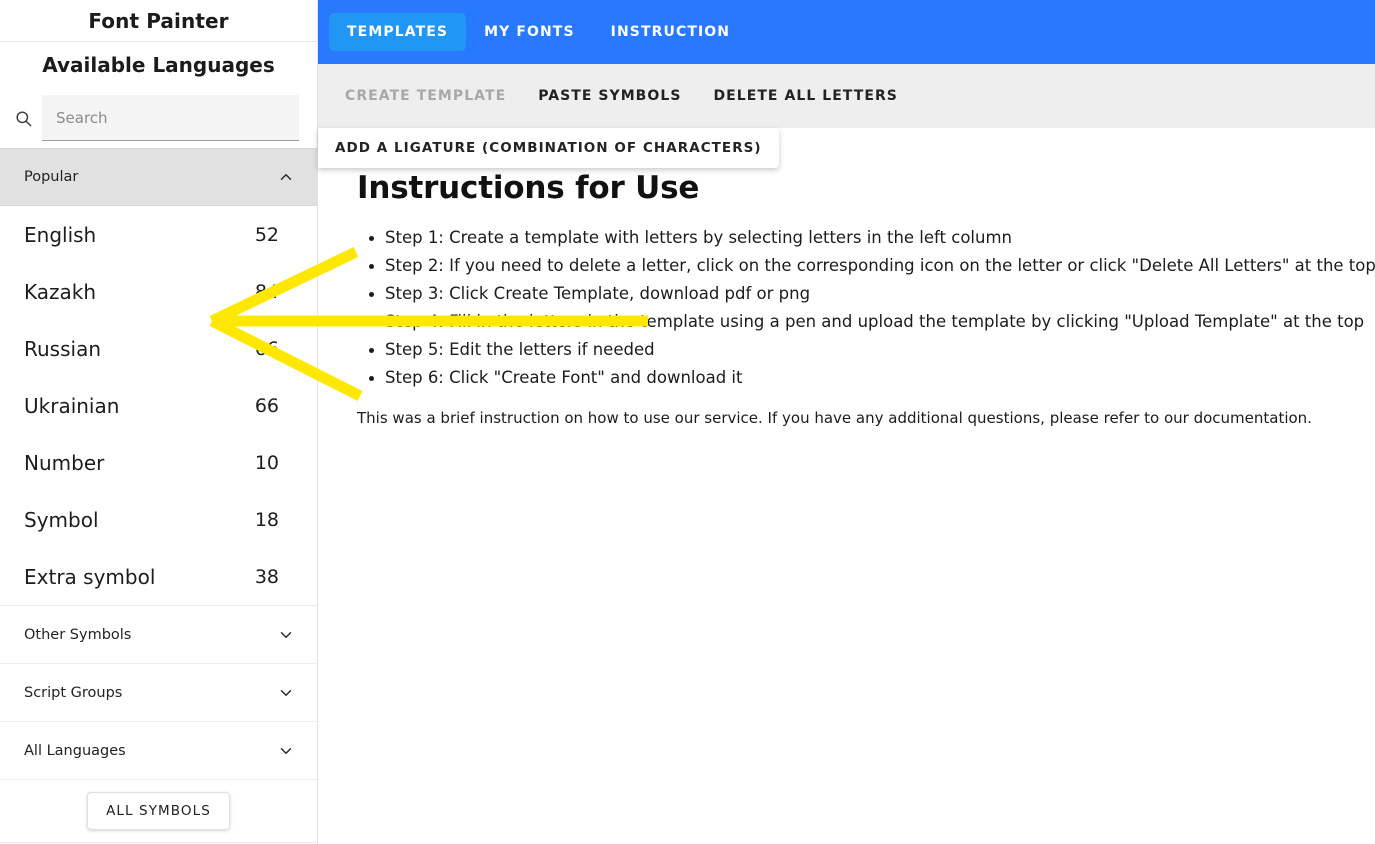 The image size is (1375, 844). I want to click on language-name: Kazakh, so click(60, 291).